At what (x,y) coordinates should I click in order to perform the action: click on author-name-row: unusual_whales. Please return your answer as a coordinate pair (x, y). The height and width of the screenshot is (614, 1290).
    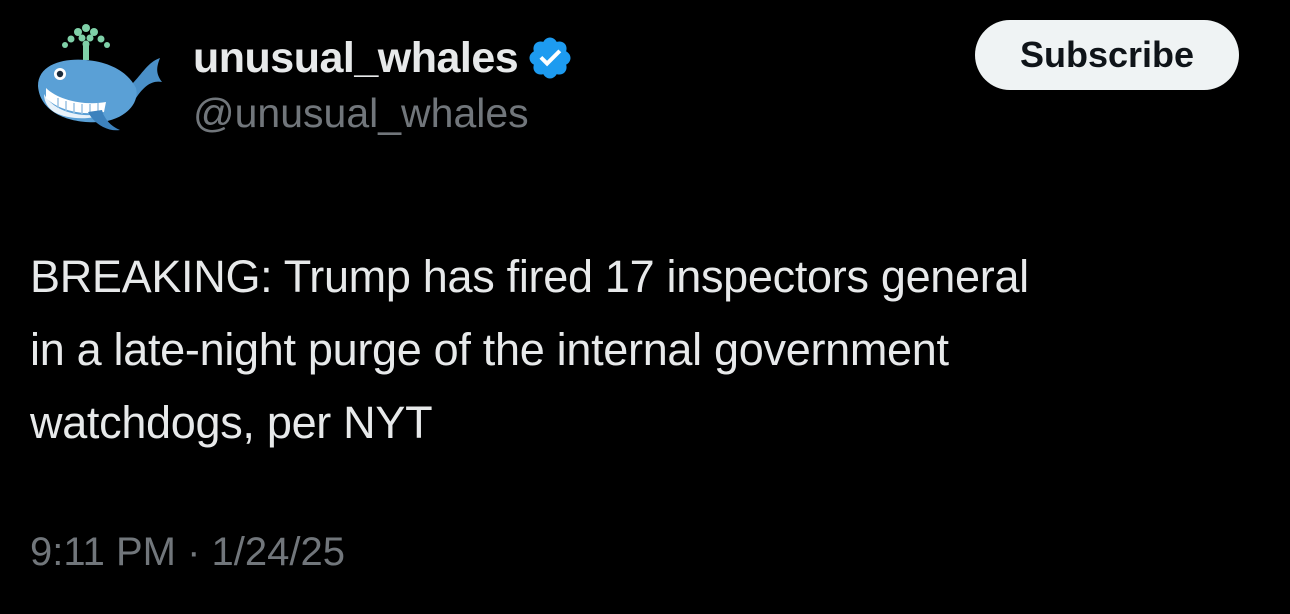
    Looking at the image, I should click on (383, 58).